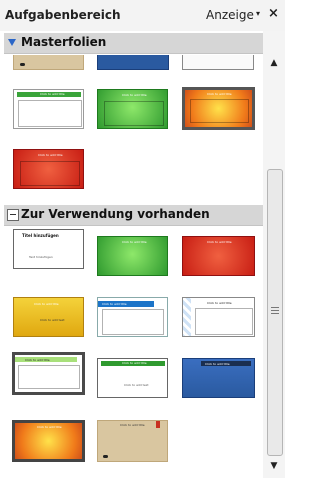 Image resolution: width=320 pixels, height=478 pixels. Describe the element at coordinates (273, 13) in the screenshot. I see `close-icon: ×` at that location.